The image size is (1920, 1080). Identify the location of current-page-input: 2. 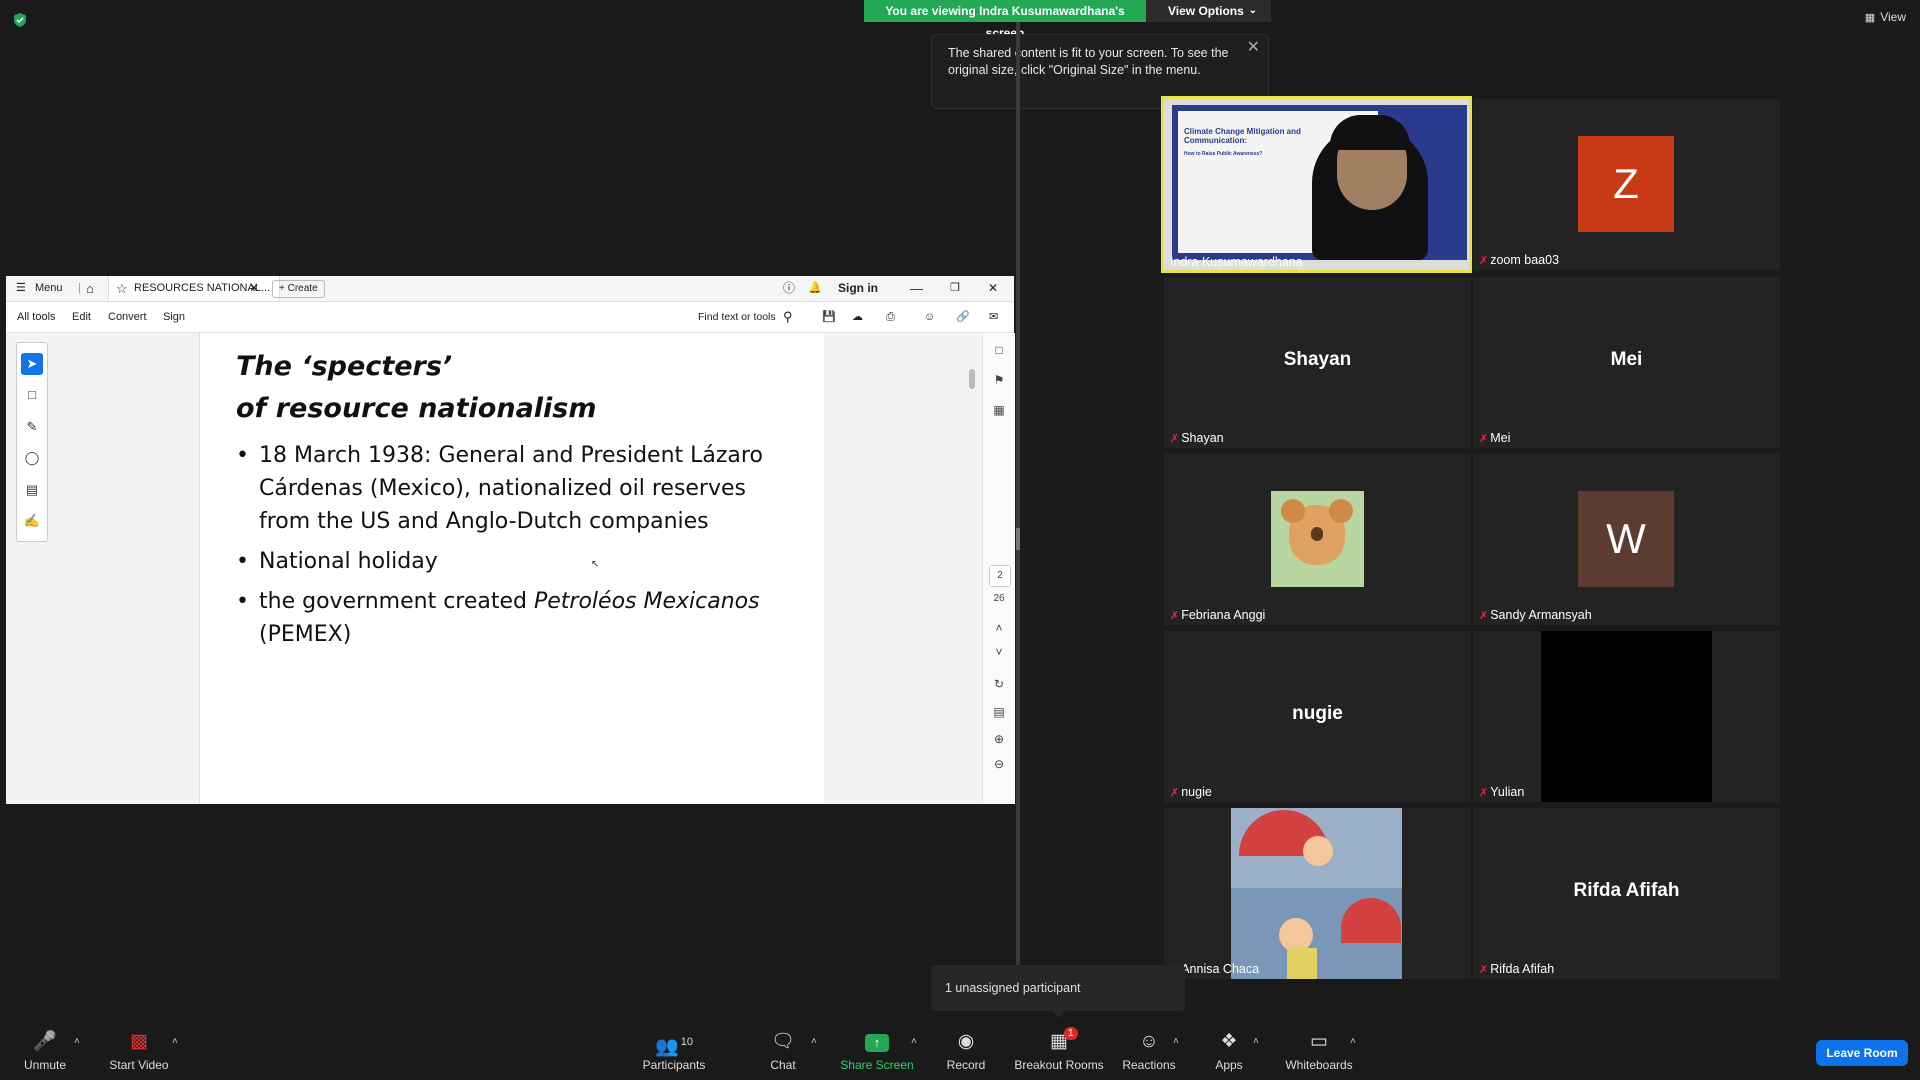
(1000, 576).